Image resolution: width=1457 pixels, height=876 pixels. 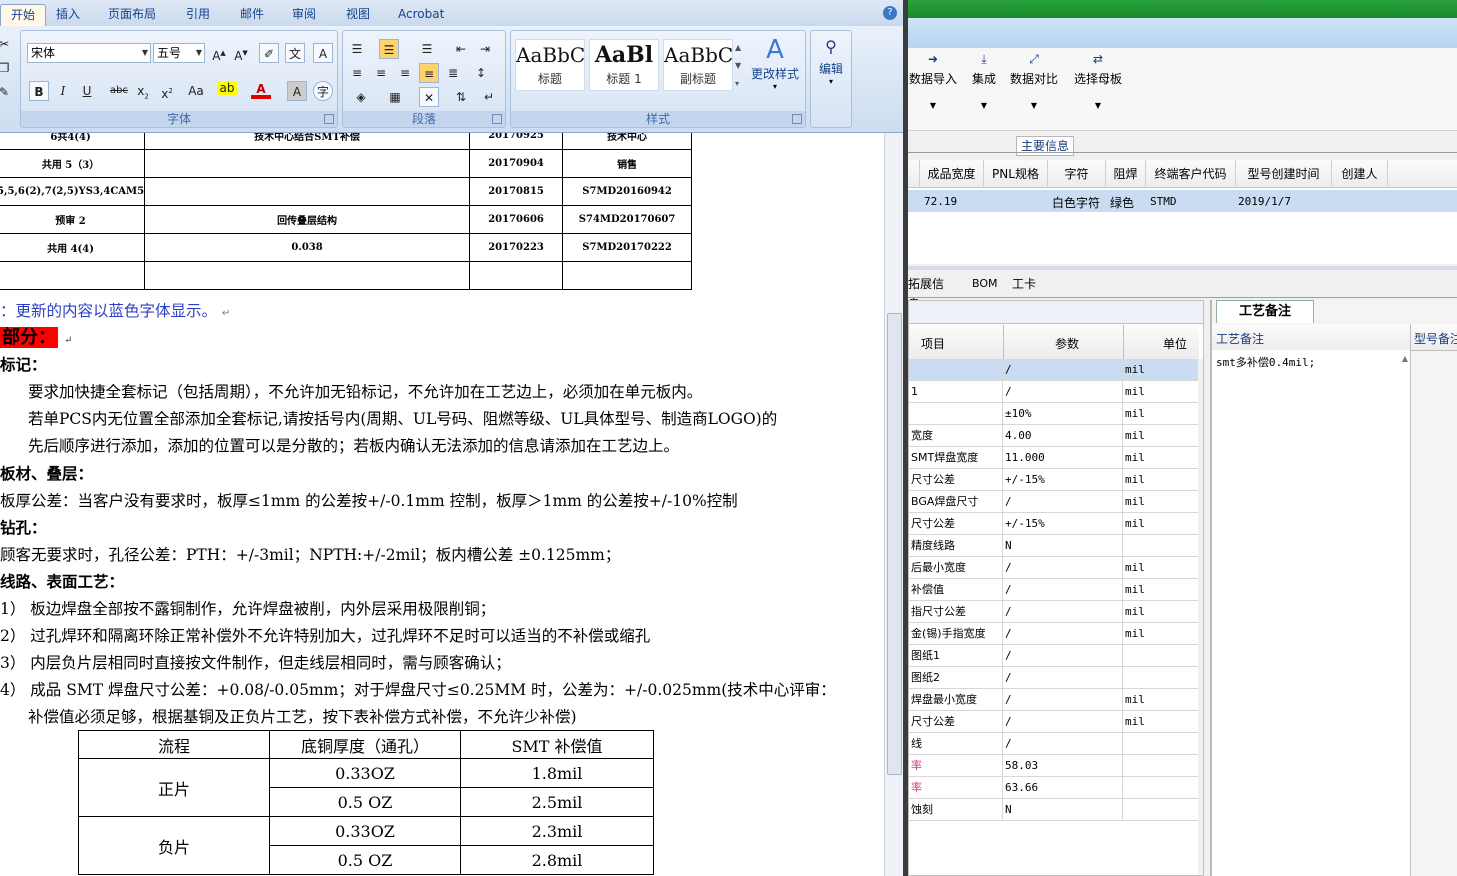 I want to click on chinese-layout-icon: ✕, so click(x=429, y=97).